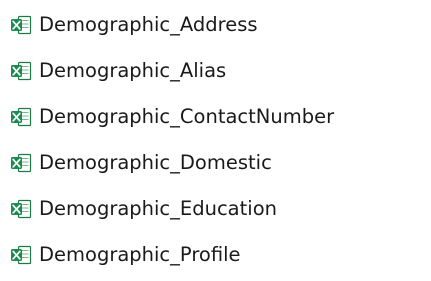 This screenshot has width=431, height=281. What do you see at coordinates (148, 25) in the screenshot?
I see `file-name: Demographic_Address` at bounding box center [148, 25].